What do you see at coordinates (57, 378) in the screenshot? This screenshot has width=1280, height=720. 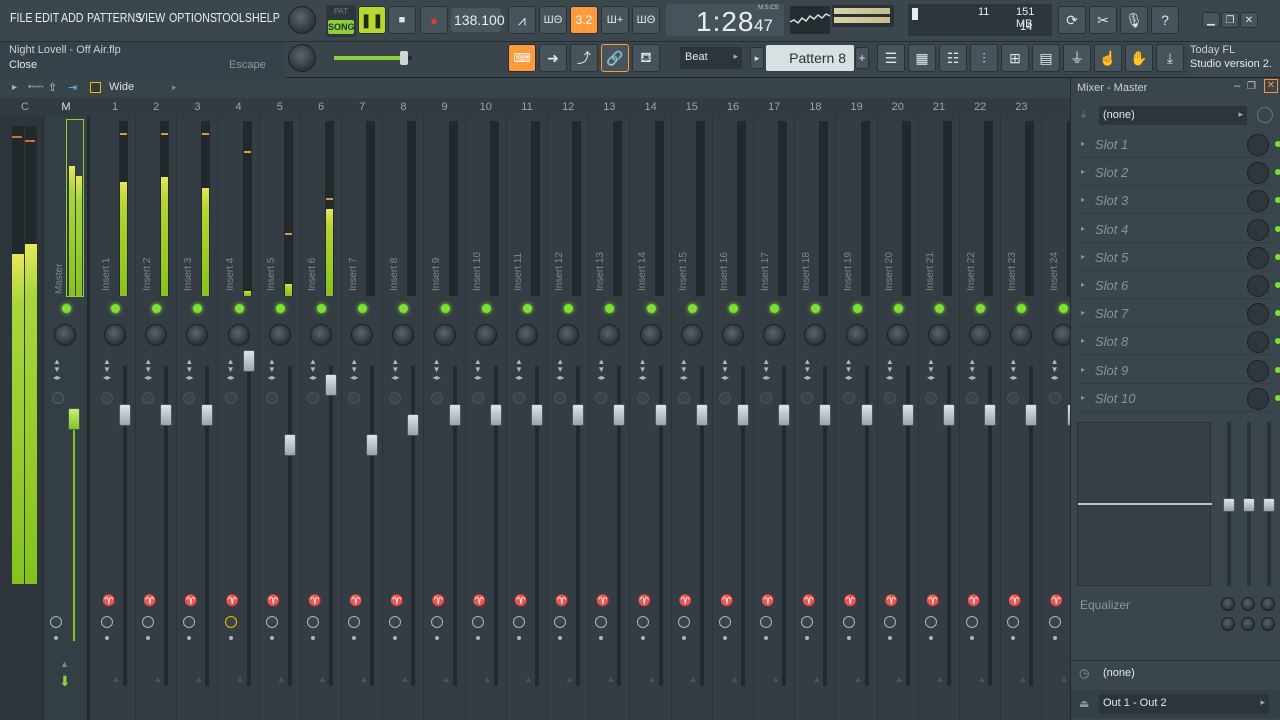 I see `master-stereo-icon: ◂▸` at bounding box center [57, 378].